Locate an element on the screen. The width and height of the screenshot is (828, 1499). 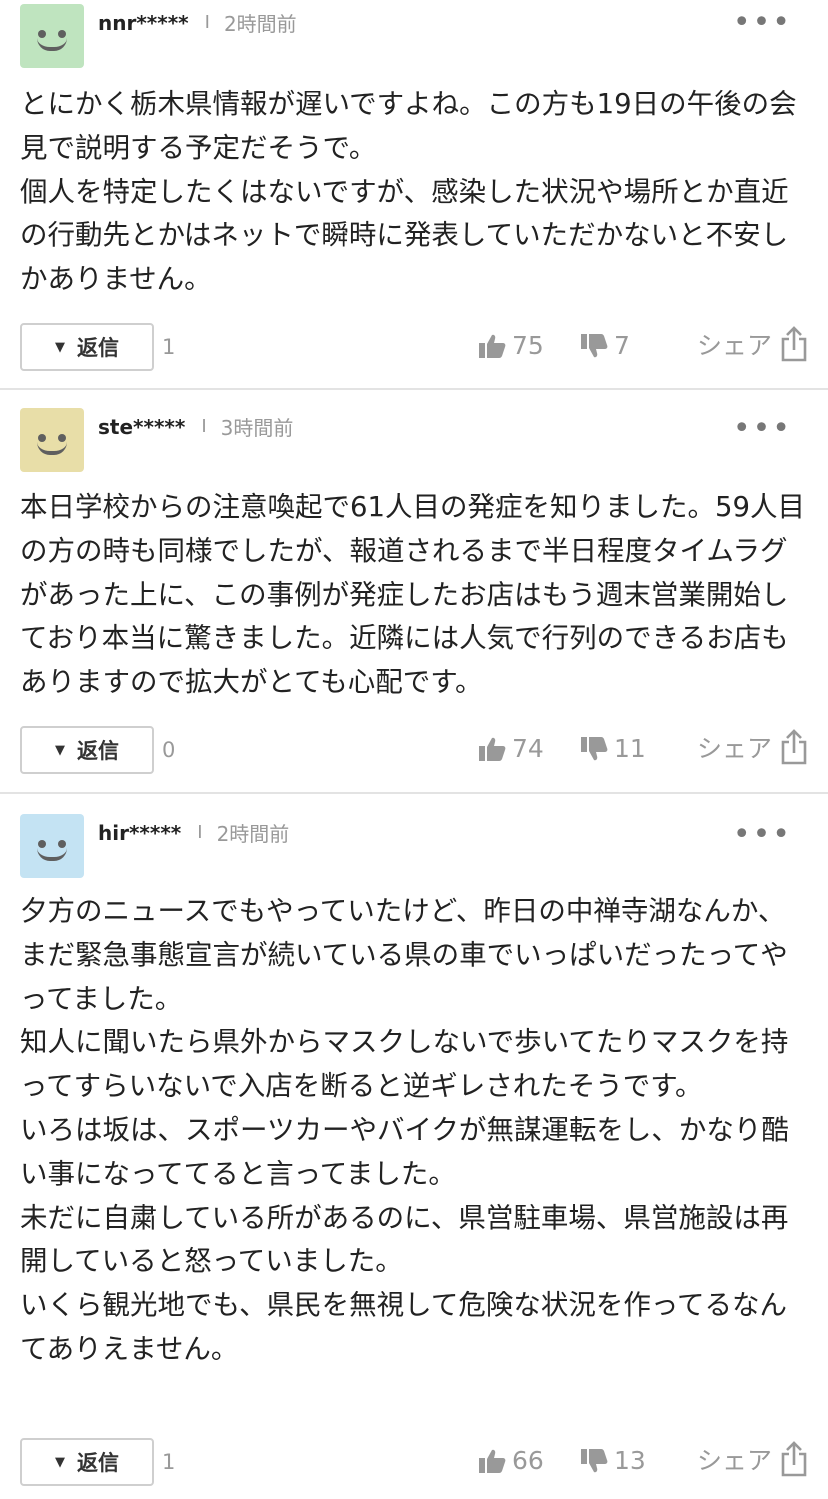
reply-count: 0 is located at coordinates (169, 750).